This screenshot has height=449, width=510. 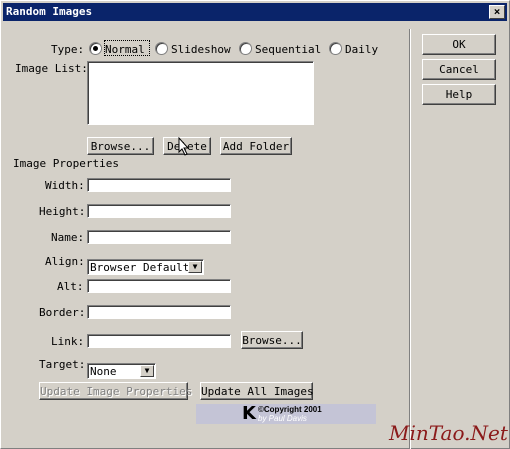 What do you see at coordinates (125, 49) in the screenshot?
I see `radio-normal-label: Normal` at bounding box center [125, 49].